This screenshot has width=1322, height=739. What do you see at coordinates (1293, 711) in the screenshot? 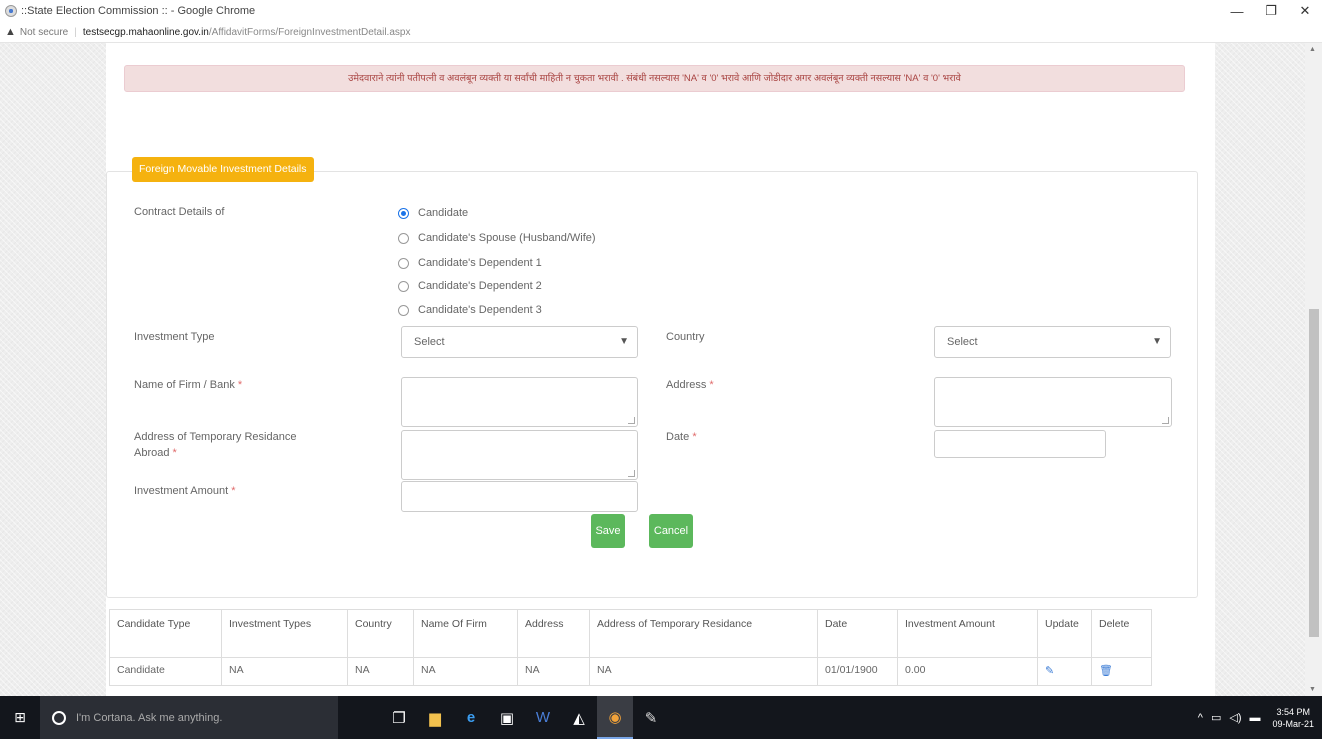
I see `clock-time: 3:54 PM` at bounding box center [1293, 711].